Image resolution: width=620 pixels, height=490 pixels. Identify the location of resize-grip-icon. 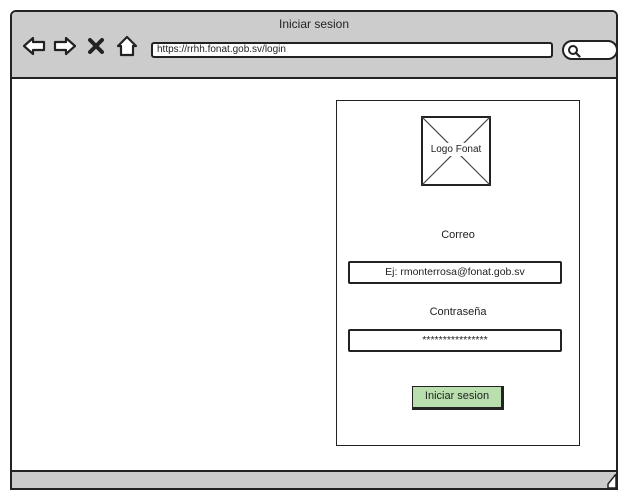
(611, 481).